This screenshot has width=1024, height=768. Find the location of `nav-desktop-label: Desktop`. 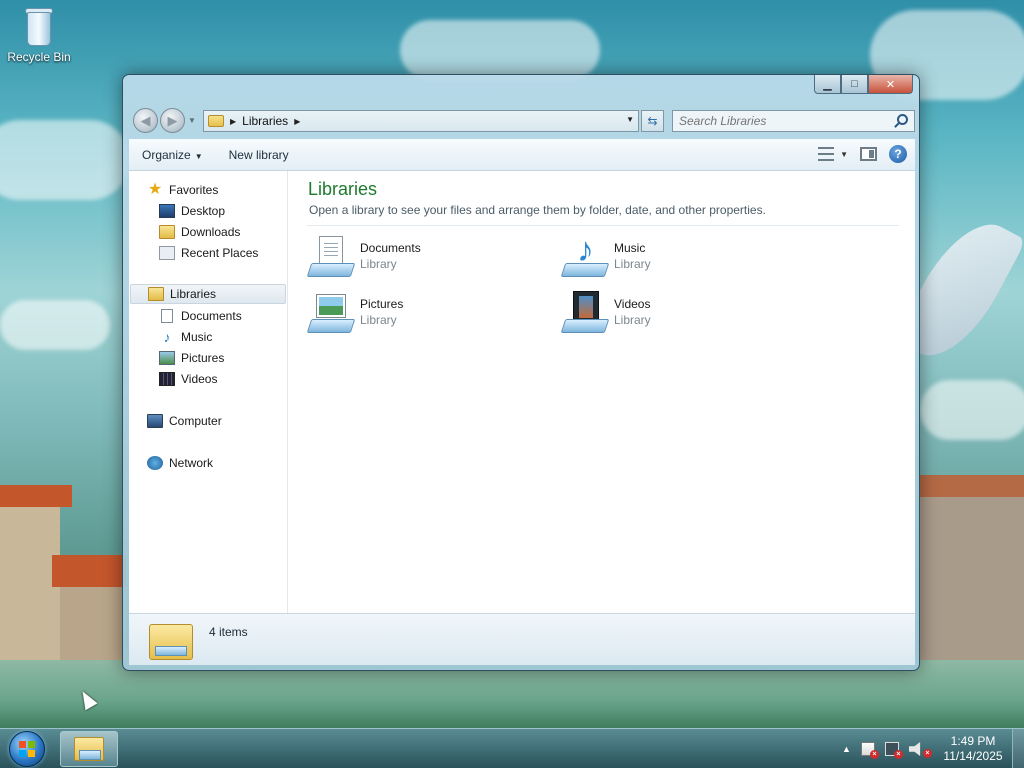

nav-desktop-label: Desktop is located at coordinates (203, 211).